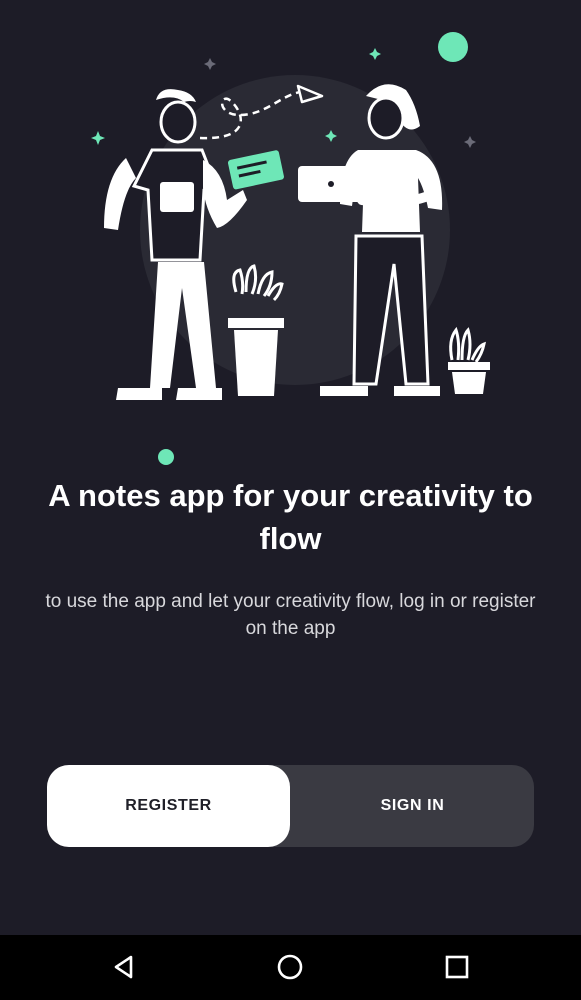 Image resolution: width=581 pixels, height=1000 pixels. I want to click on nav-recents-button, so click(457, 967).